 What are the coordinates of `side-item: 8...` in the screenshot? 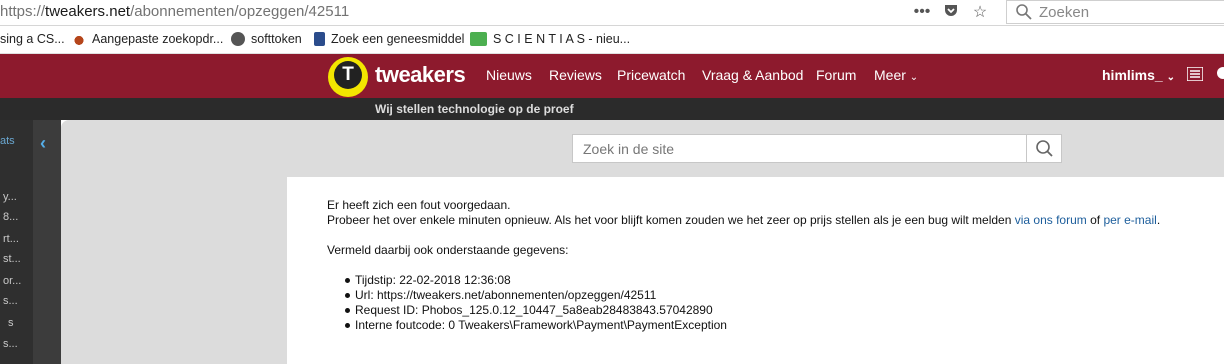 It's located at (10, 217).